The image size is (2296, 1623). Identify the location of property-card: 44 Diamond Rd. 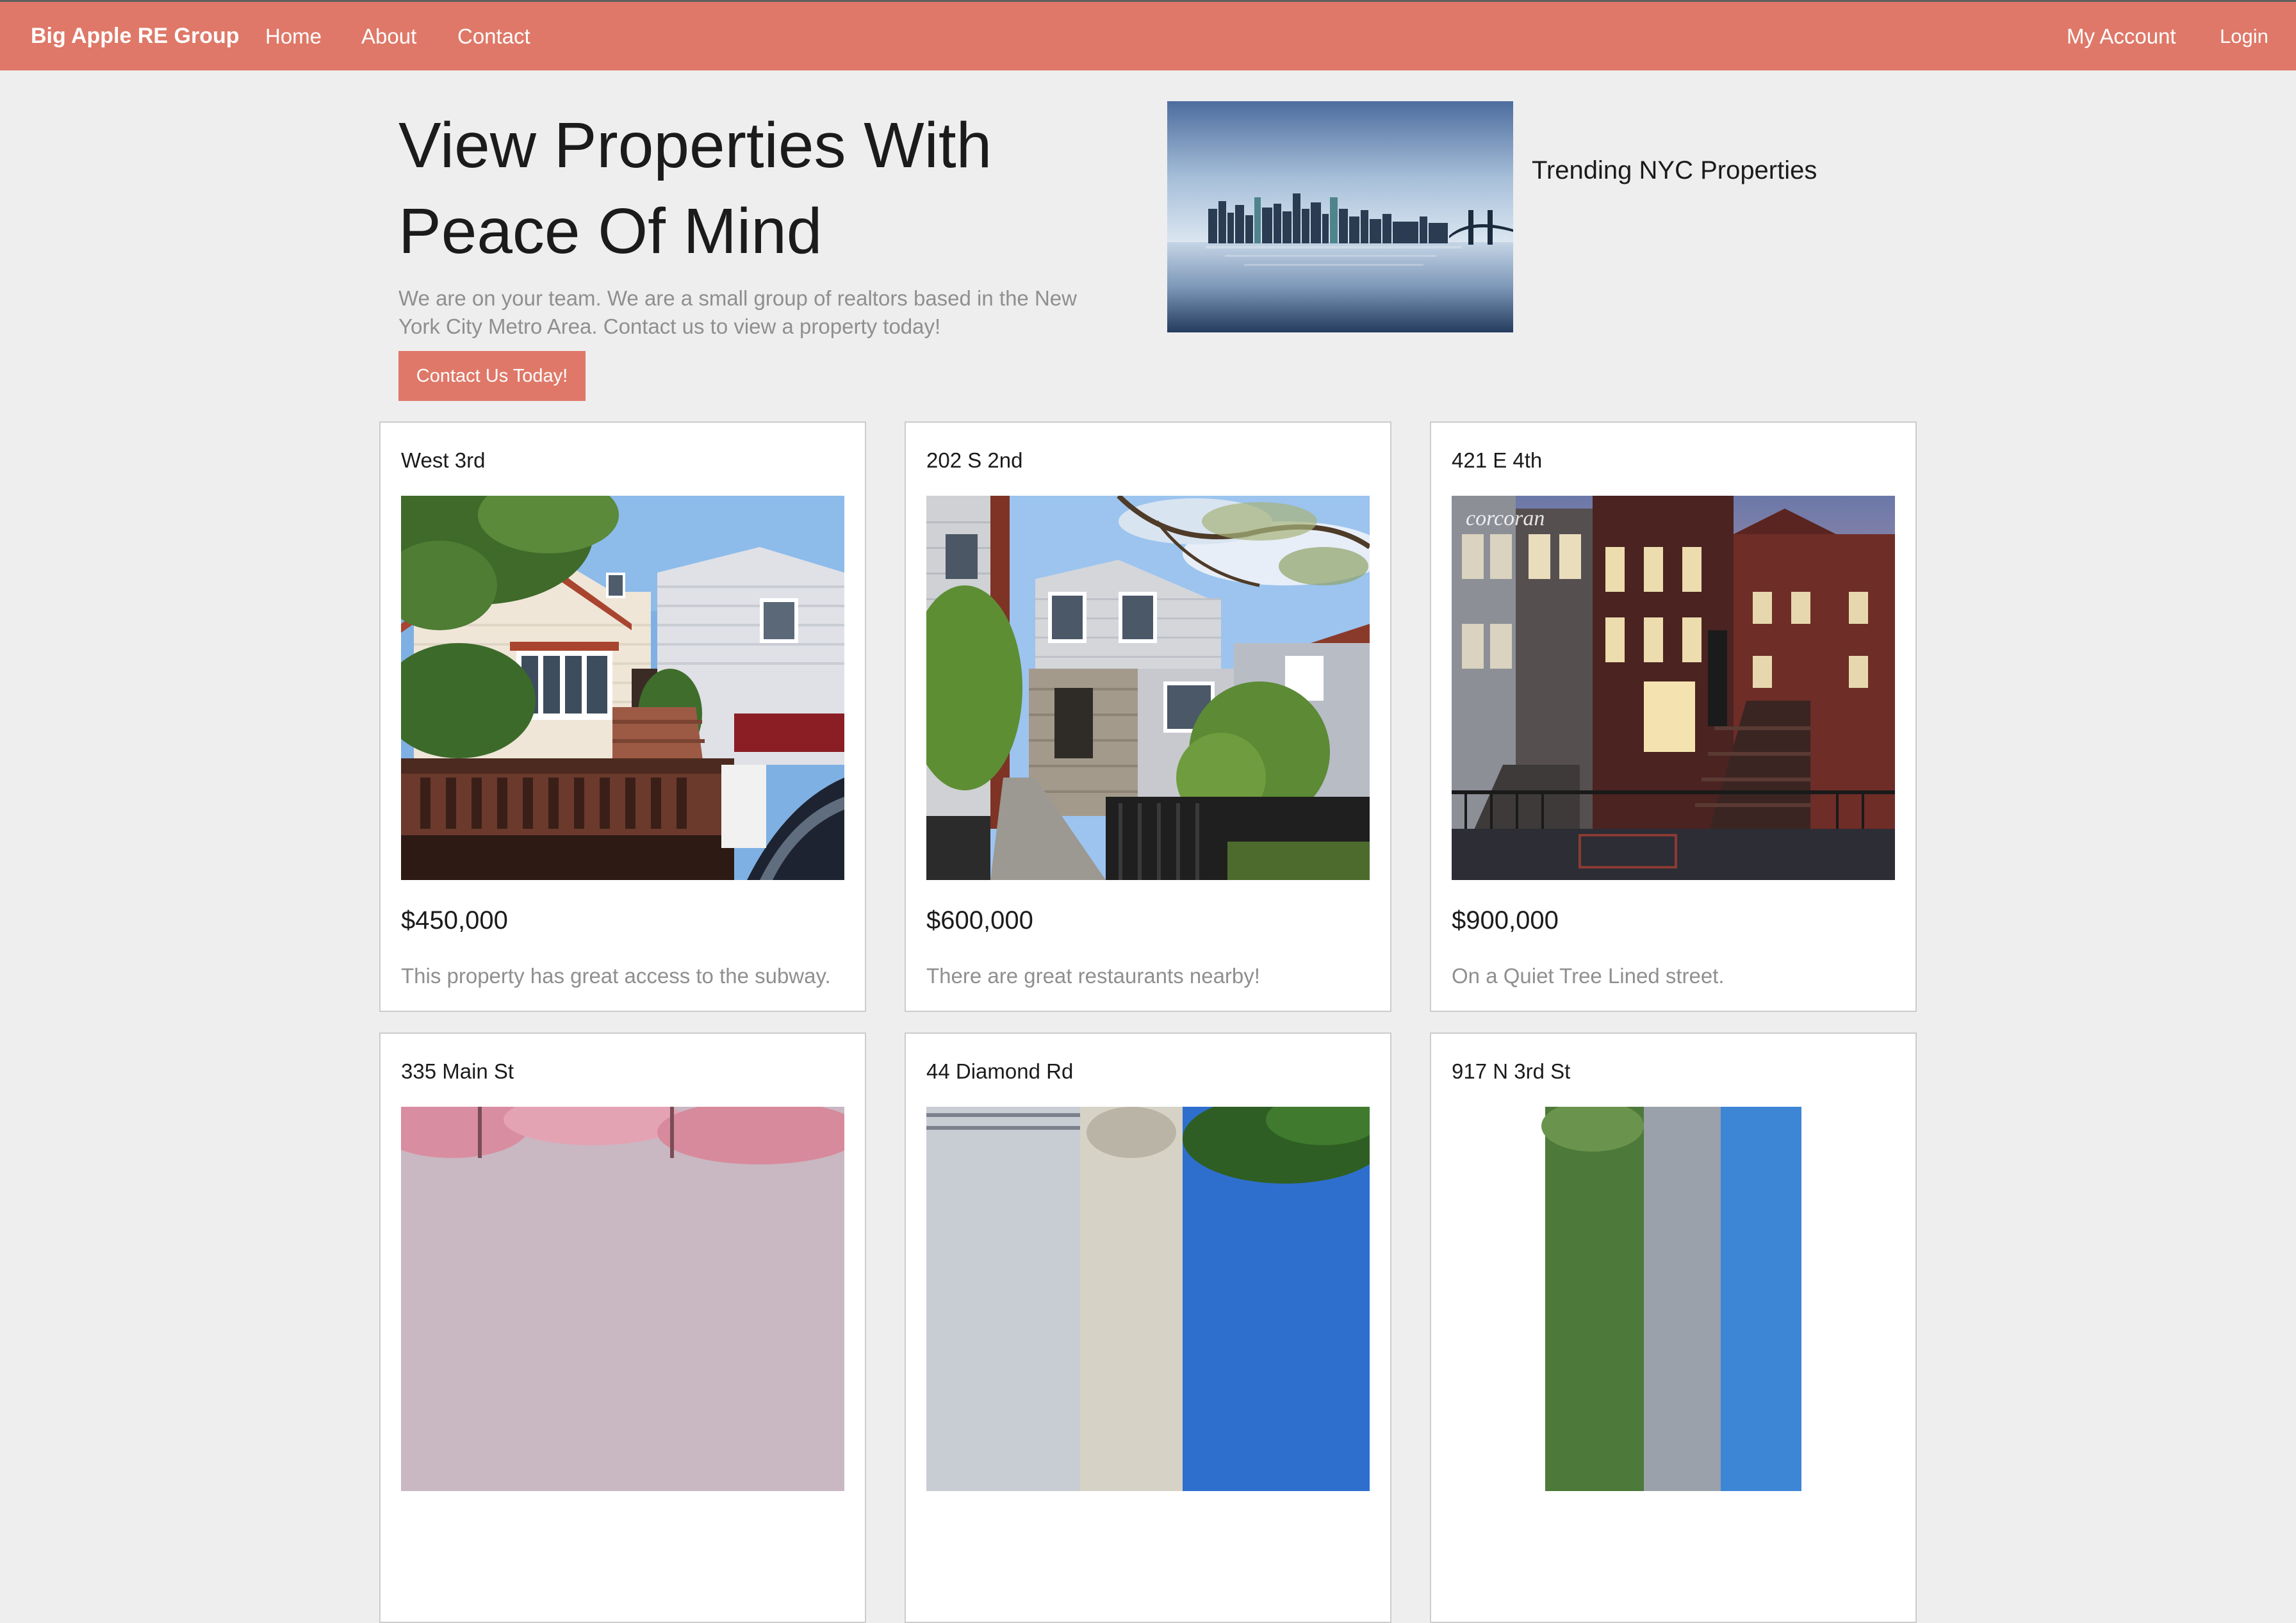
(1148, 1327).